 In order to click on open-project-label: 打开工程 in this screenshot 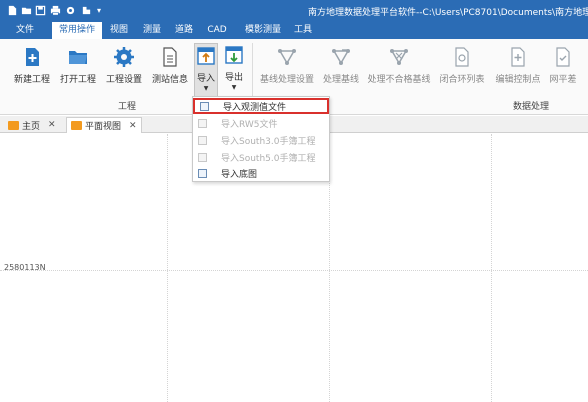, I will do `click(77, 80)`.